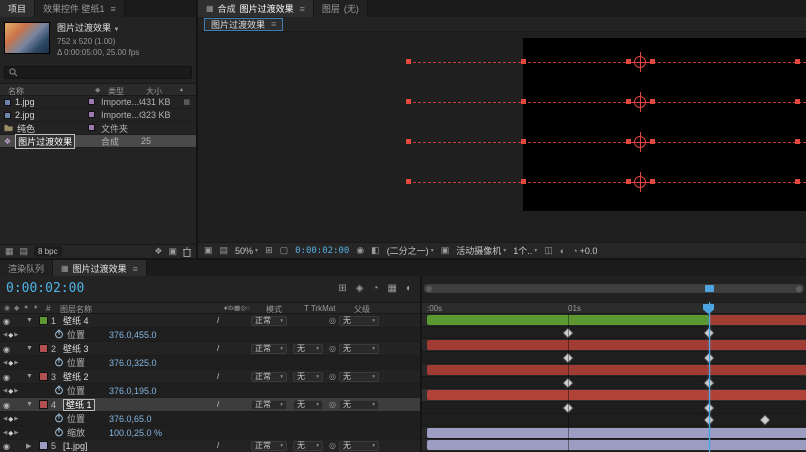  What do you see at coordinates (210, 419) in the screenshot?
I see `property-row: ◀ ◆ ▶ 位置 376.0,65.0` at bounding box center [210, 419].